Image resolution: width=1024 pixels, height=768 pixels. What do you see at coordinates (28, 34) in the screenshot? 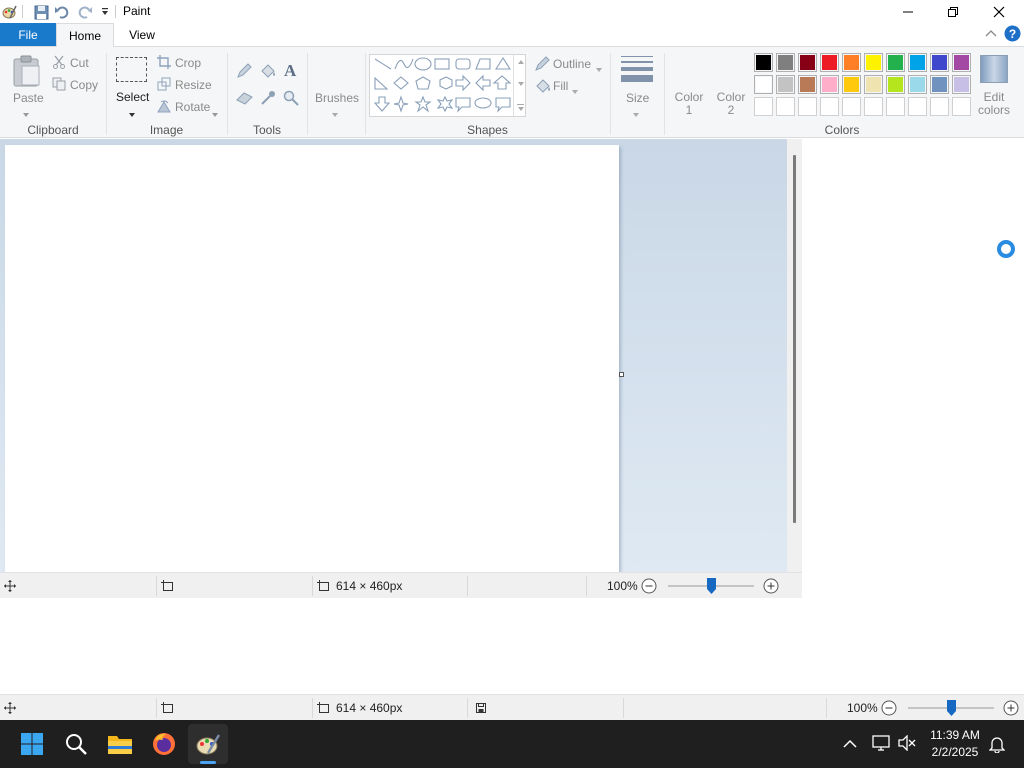
I see `tab-file: File` at bounding box center [28, 34].